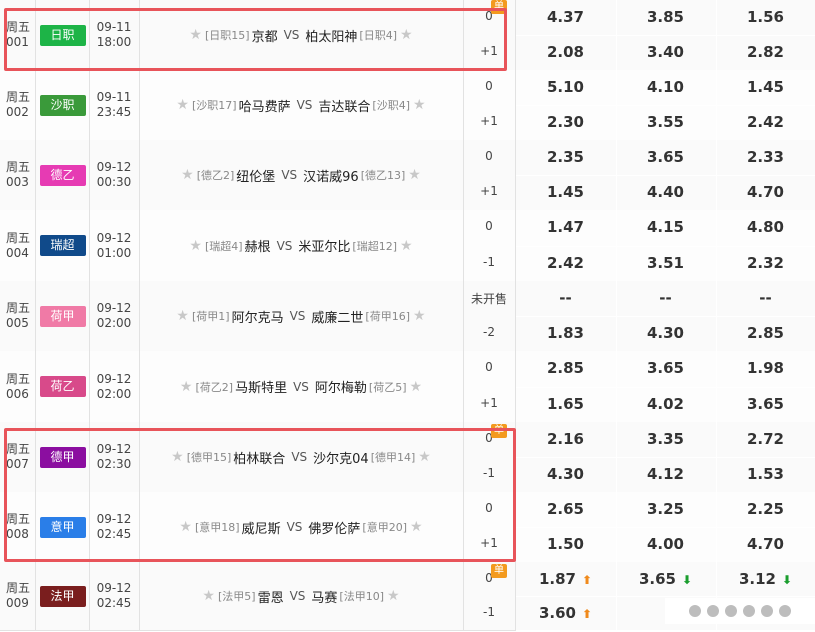 The image size is (815, 632). Describe the element at coordinates (565, 613) in the screenshot. I see `odds-win: 3.60 ⬆` at that location.